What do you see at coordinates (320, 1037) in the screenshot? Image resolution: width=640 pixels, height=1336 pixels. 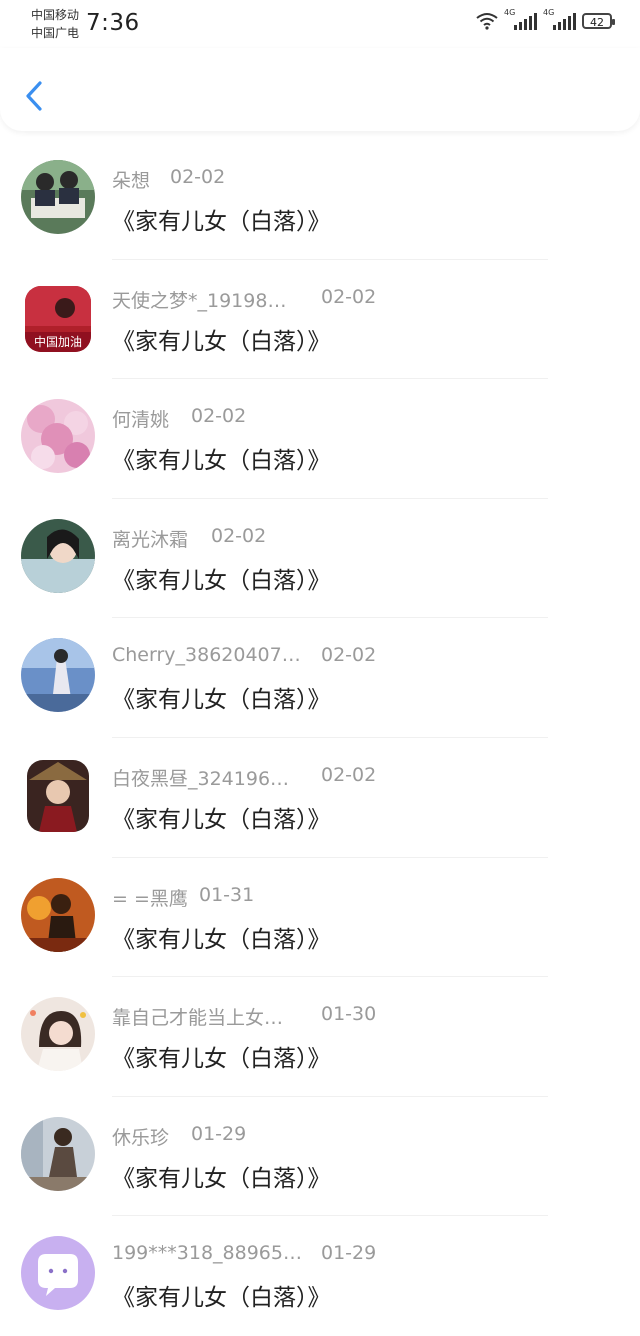 I see `list-item: 靠自己才能当上女… 01-30 《家有儿女（白落）》` at bounding box center [320, 1037].